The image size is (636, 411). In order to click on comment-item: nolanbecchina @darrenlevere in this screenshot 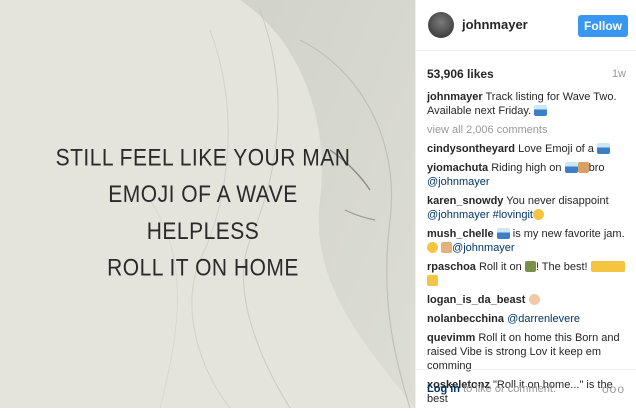, I will do `click(527, 319)`.